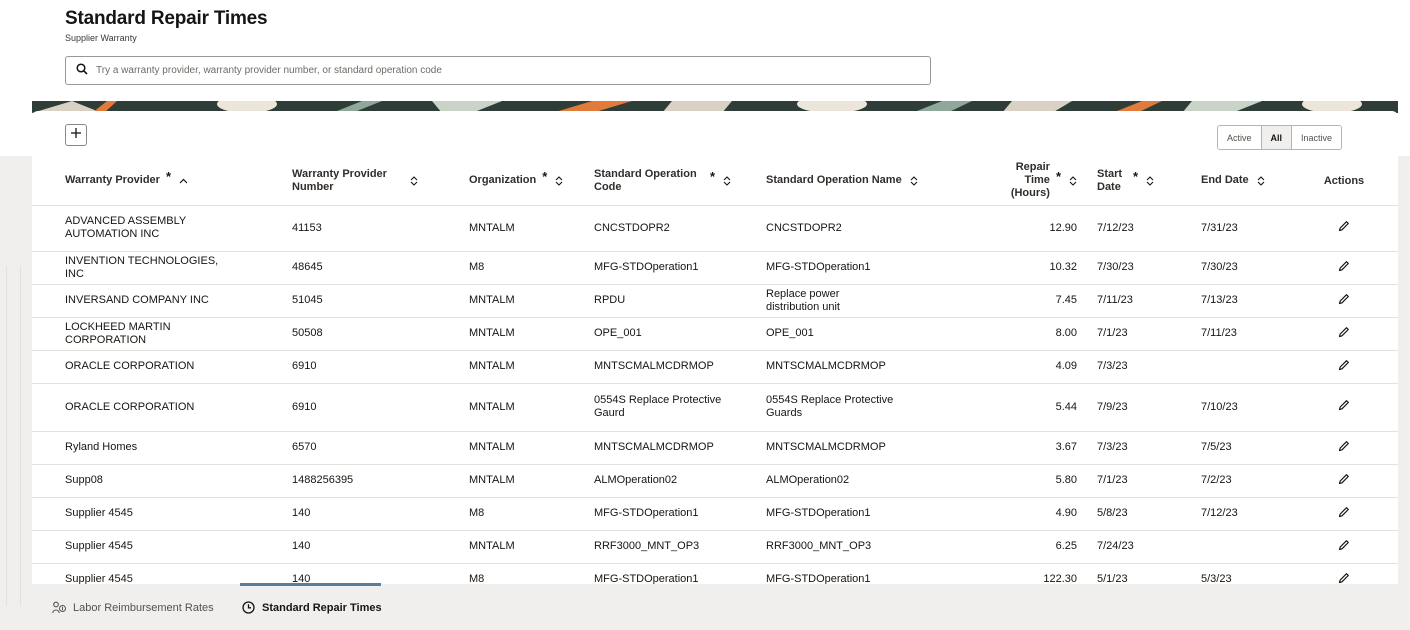  What do you see at coordinates (1277, 137) in the screenshot?
I see `filter-all: All` at bounding box center [1277, 137].